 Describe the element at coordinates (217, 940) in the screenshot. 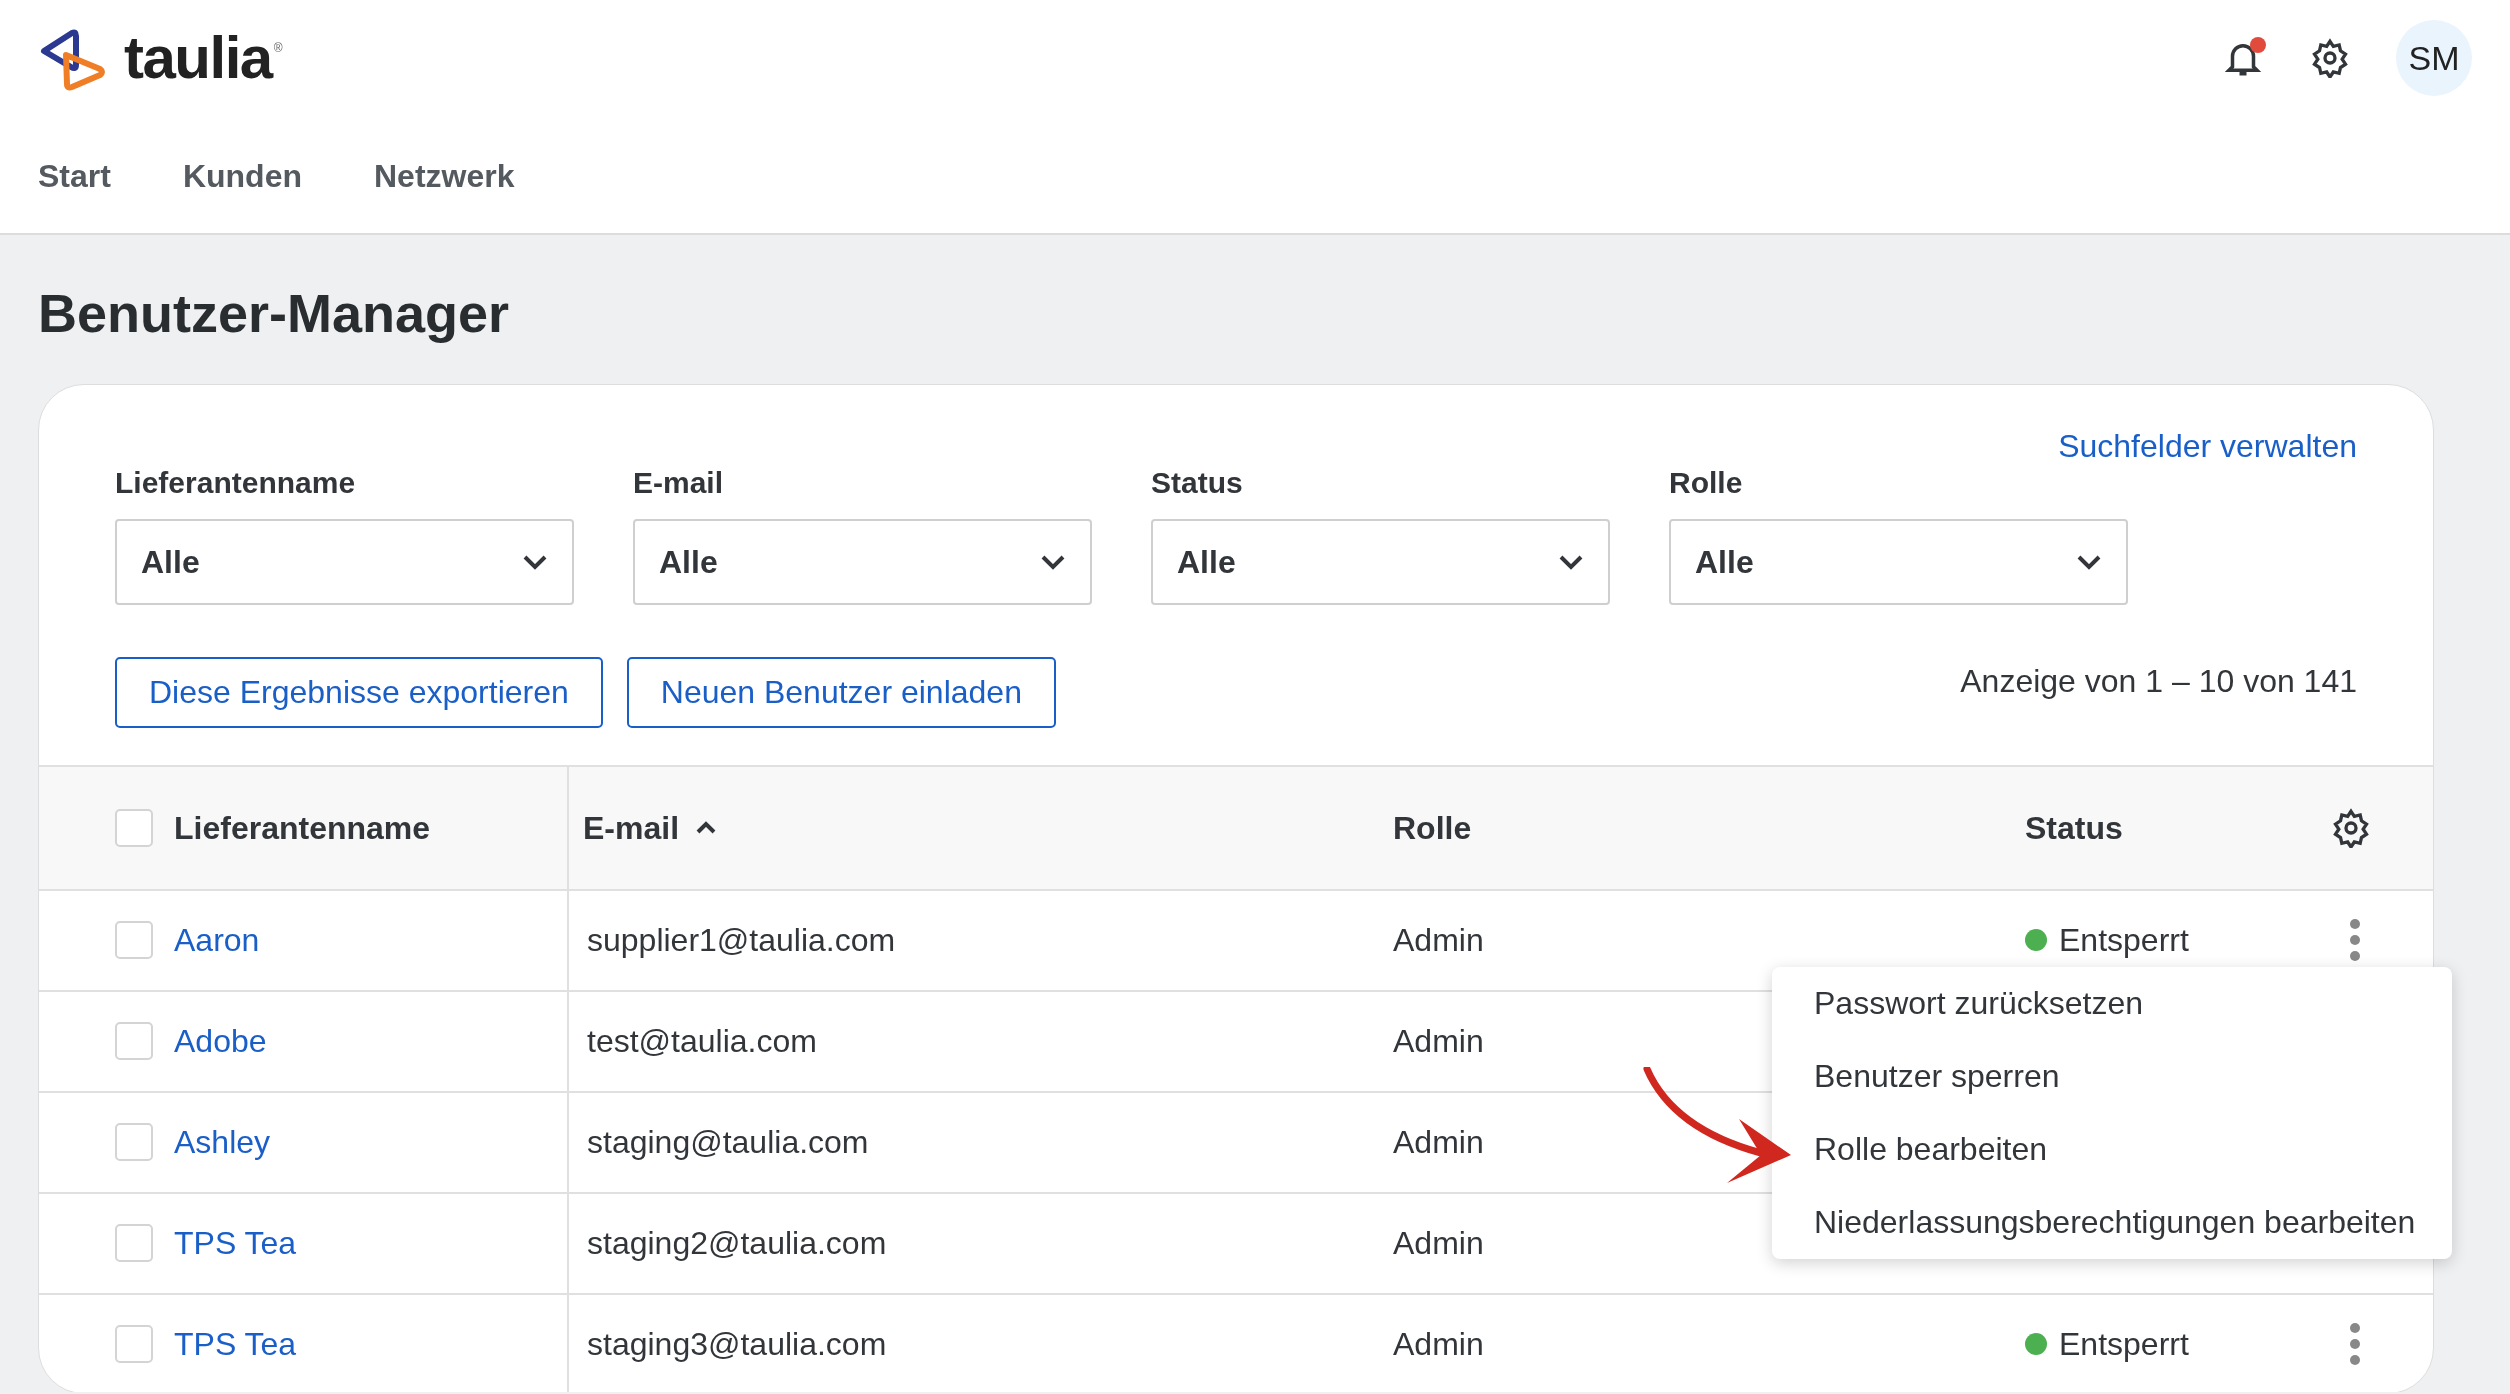

I see `supplier-link: Aaron` at that location.